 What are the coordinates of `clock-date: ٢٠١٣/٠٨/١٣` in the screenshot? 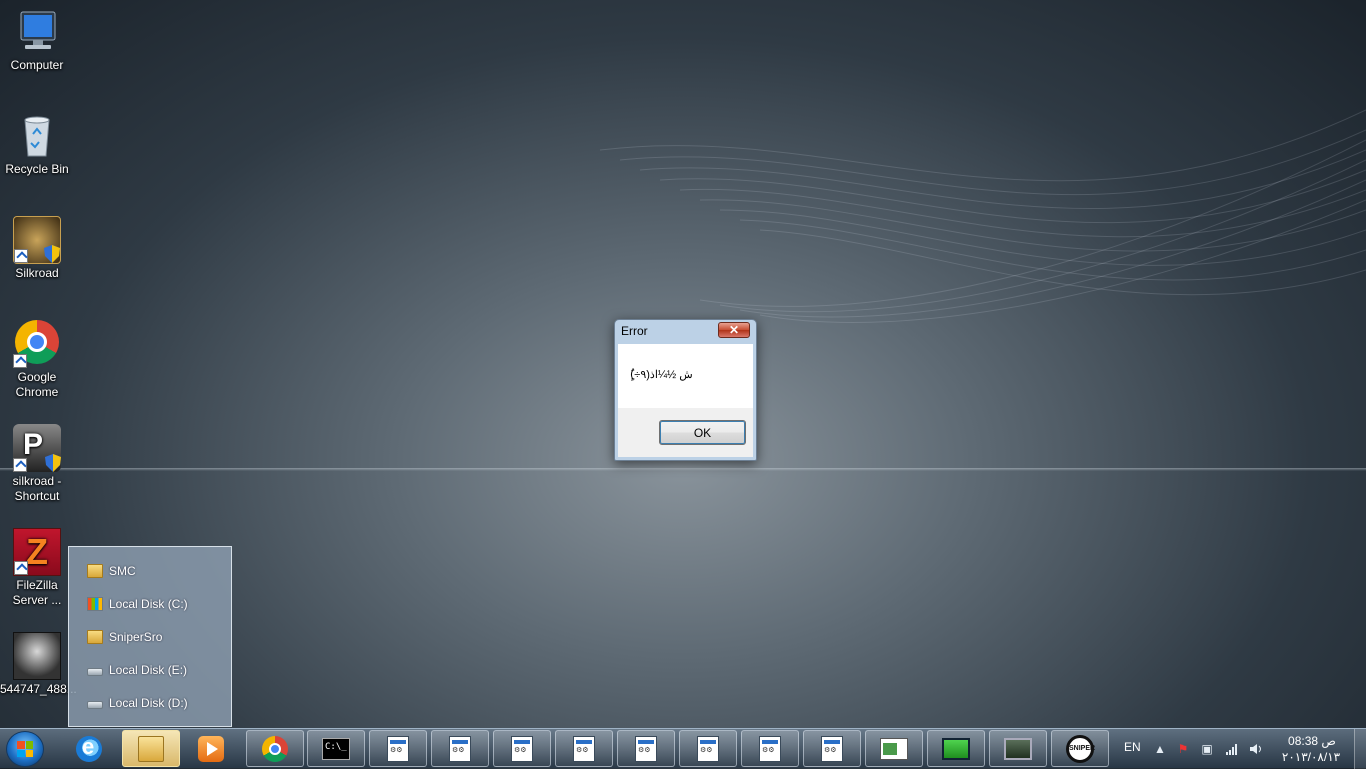 It's located at (1311, 757).